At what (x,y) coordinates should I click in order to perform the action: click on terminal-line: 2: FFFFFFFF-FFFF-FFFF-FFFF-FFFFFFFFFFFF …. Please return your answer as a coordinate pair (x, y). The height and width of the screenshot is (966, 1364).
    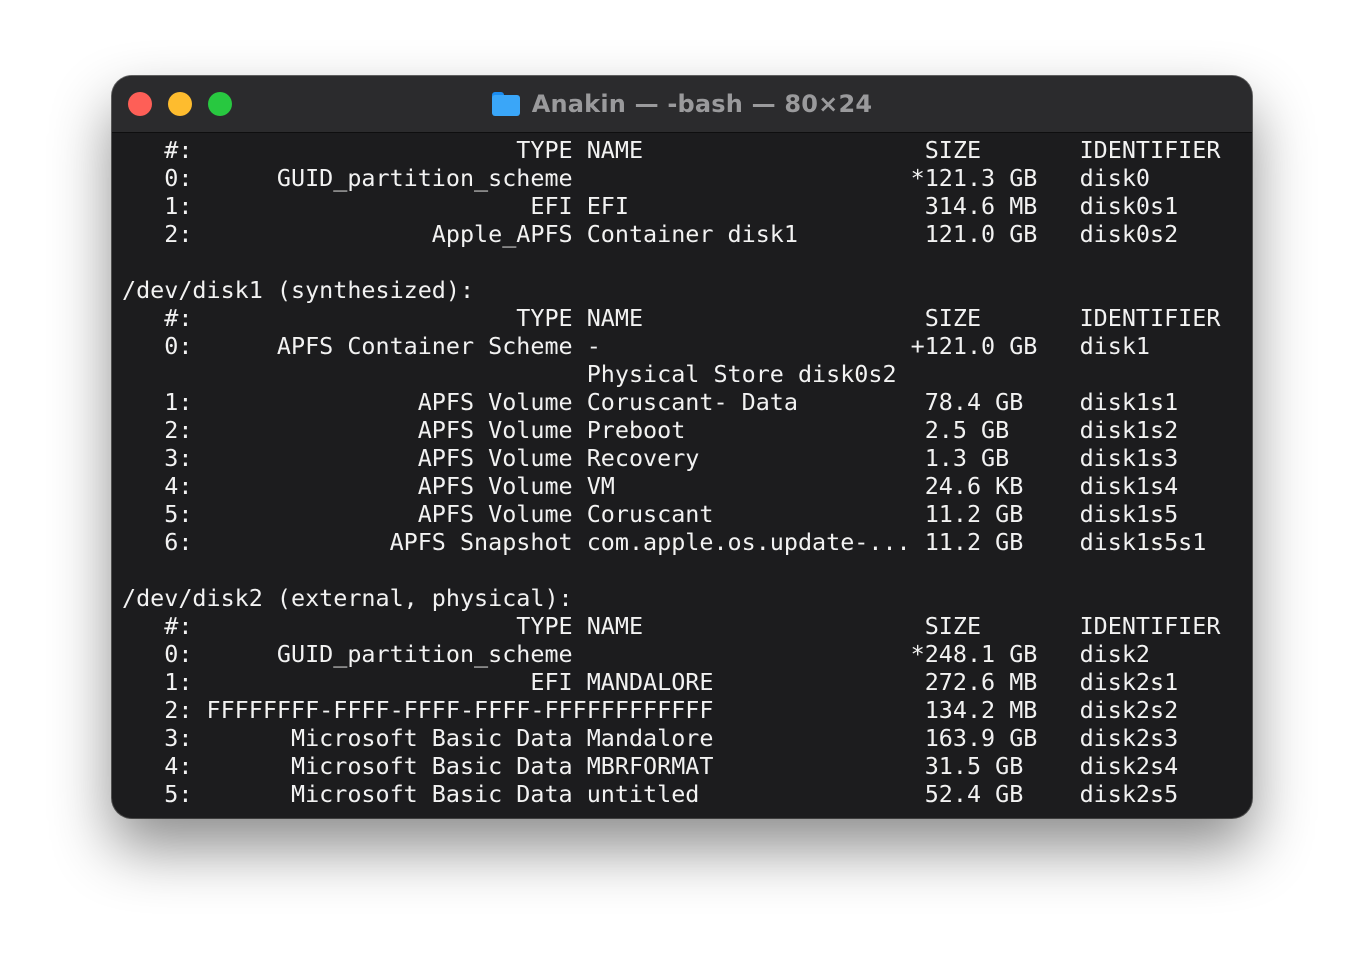
    Looking at the image, I should click on (650, 710).